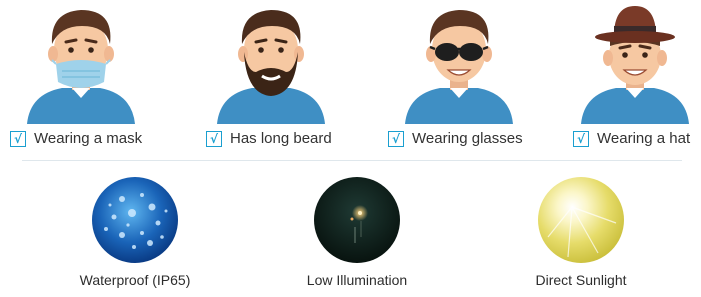  What do you see at coordinates (271, 67) in the screenshot?
I see `avatar-beard-icon` at bounding box center [271, 67].